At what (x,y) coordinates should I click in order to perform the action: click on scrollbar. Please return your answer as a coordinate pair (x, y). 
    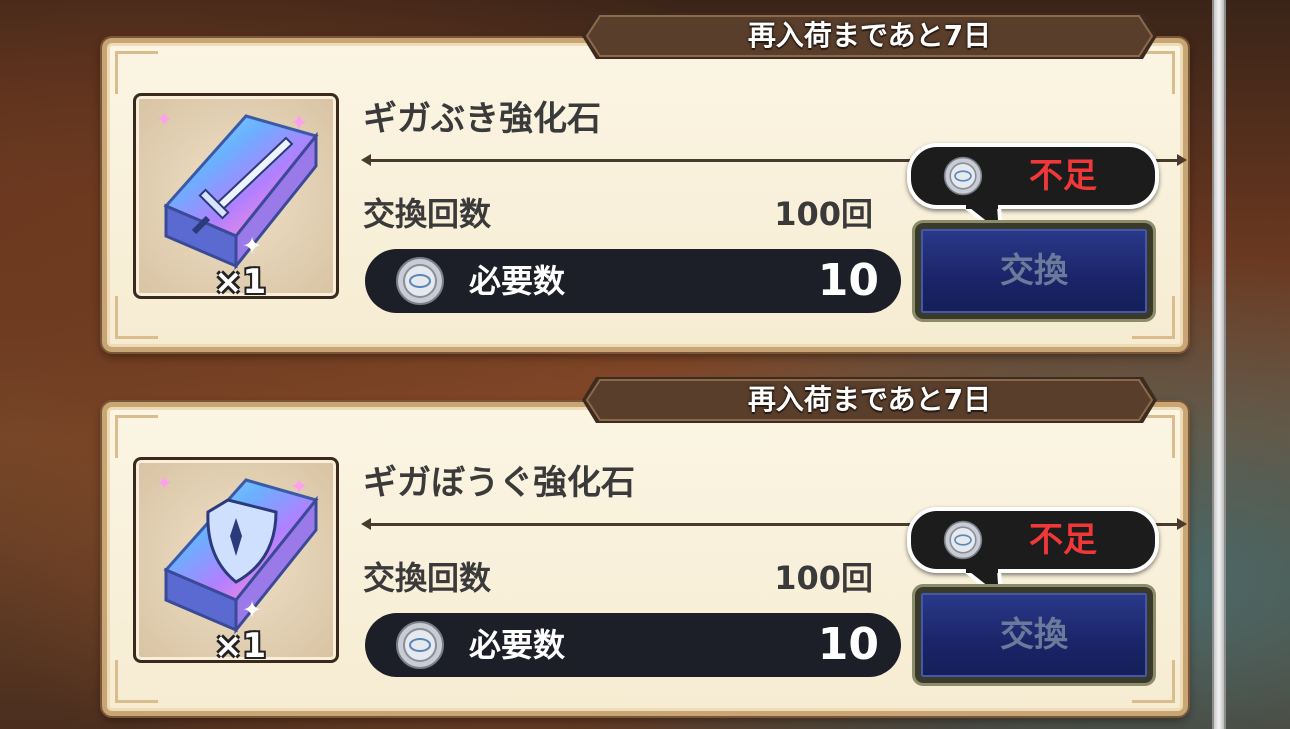
    Looking at the image, I should click on (1219, 364).